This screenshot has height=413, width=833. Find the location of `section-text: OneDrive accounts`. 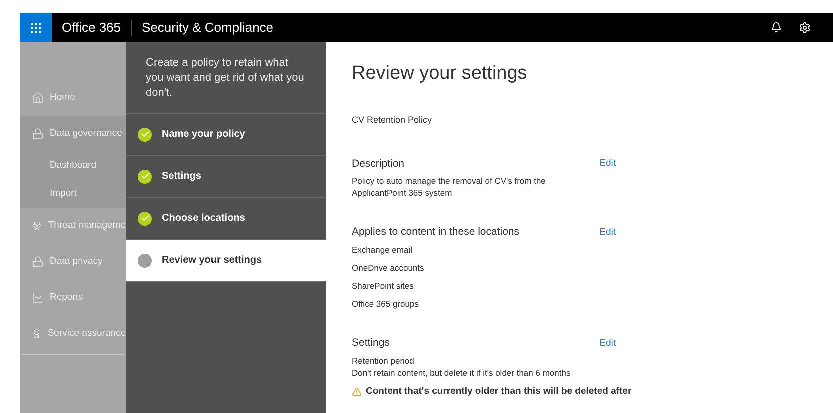

section-text: OneDrive accounts is located at coordinates (389, 268).